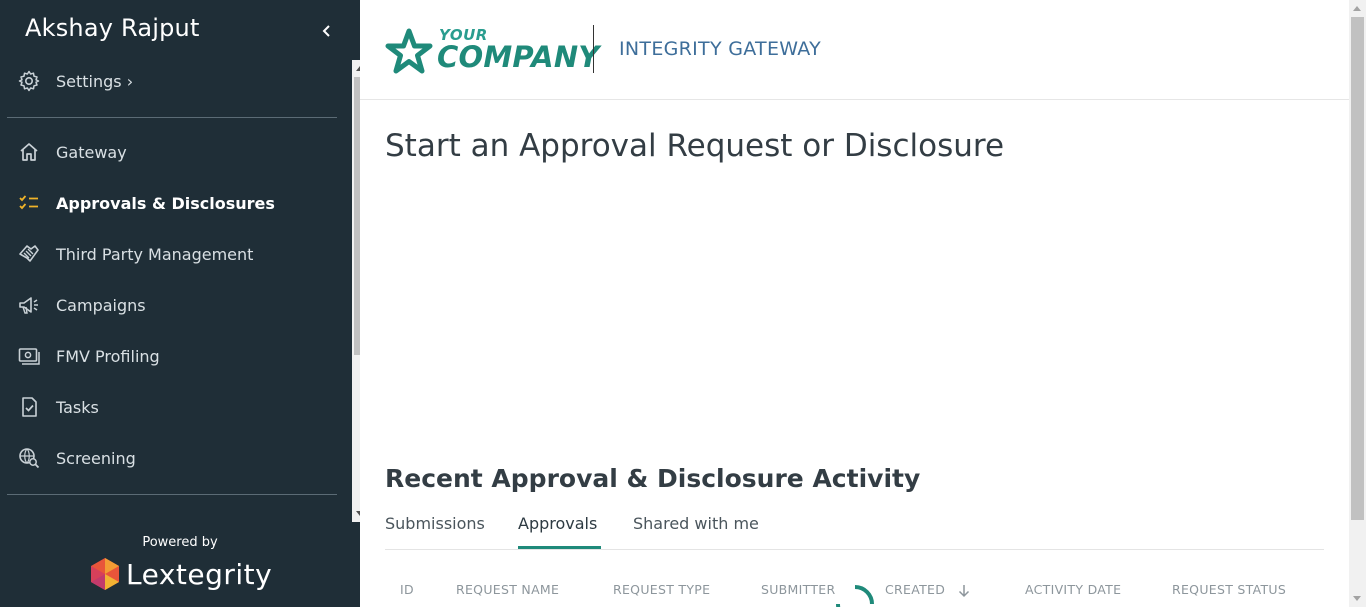  I want to click on sort-descending-icon, so click(964, 591).